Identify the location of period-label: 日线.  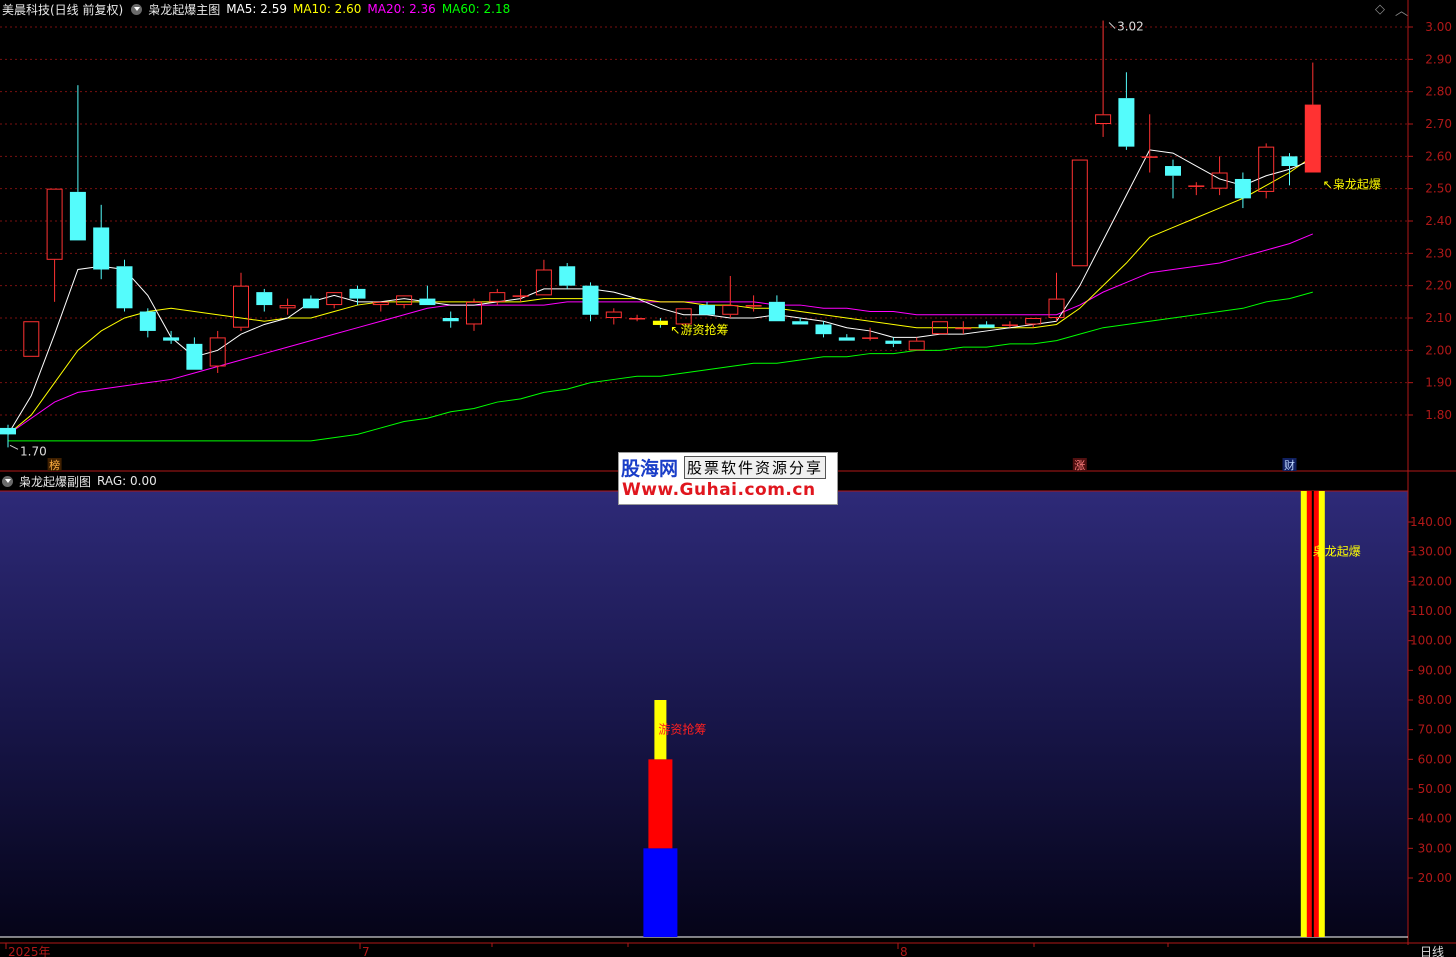
(1432, 951).